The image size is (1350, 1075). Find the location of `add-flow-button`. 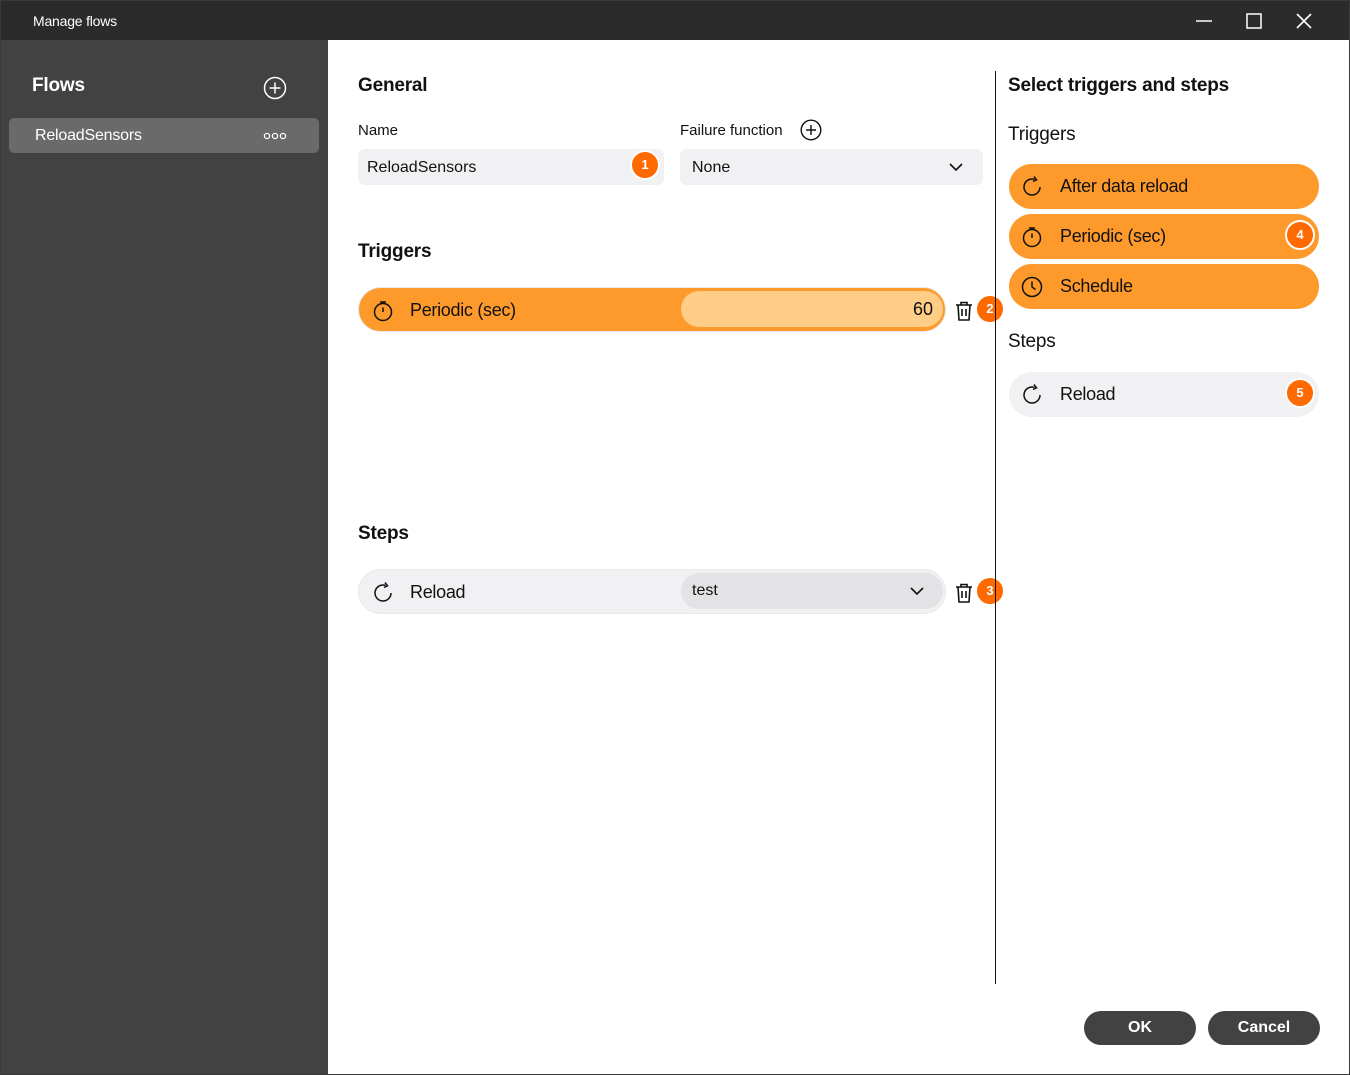

add-flow-button is located at coordinates (275, 88).